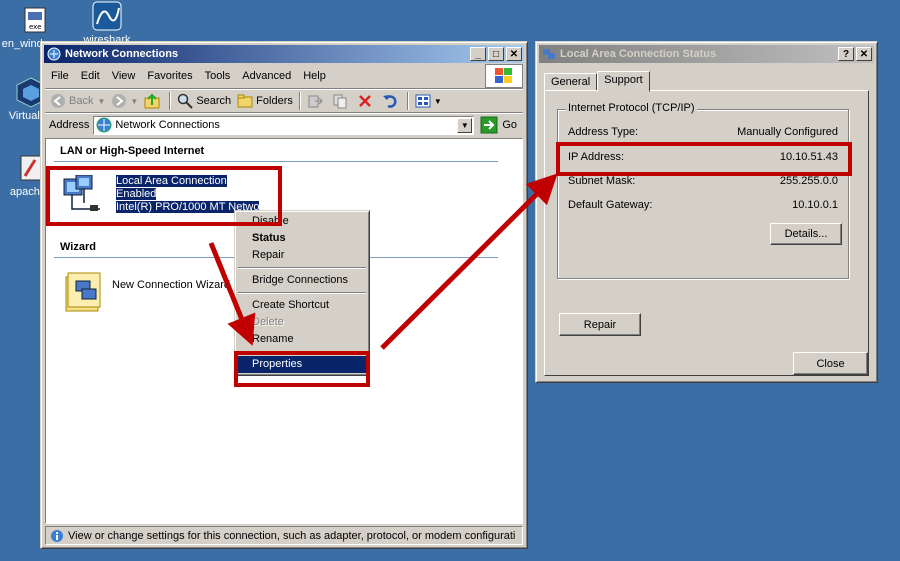  Describe the element at coordinates (703, 133) in the screenshot. I see `address-type-row: Address Type: Manually Configured` at that location.